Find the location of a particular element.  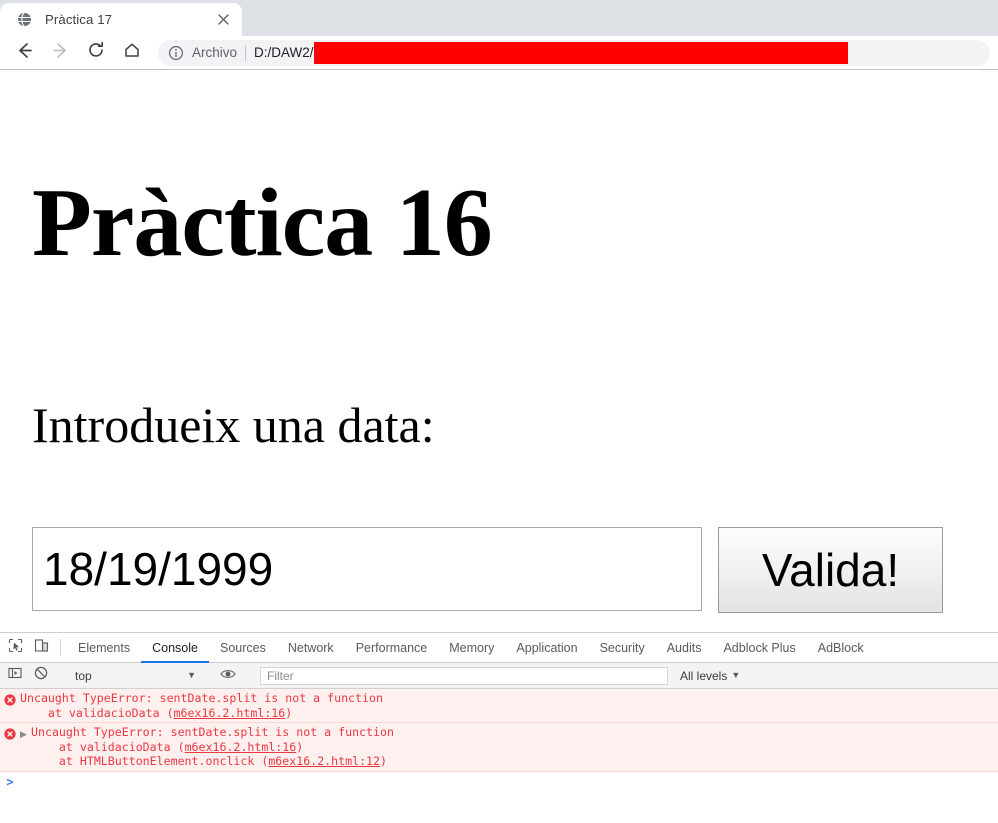

device-toolbar-button is located at coordinates (41, 647).